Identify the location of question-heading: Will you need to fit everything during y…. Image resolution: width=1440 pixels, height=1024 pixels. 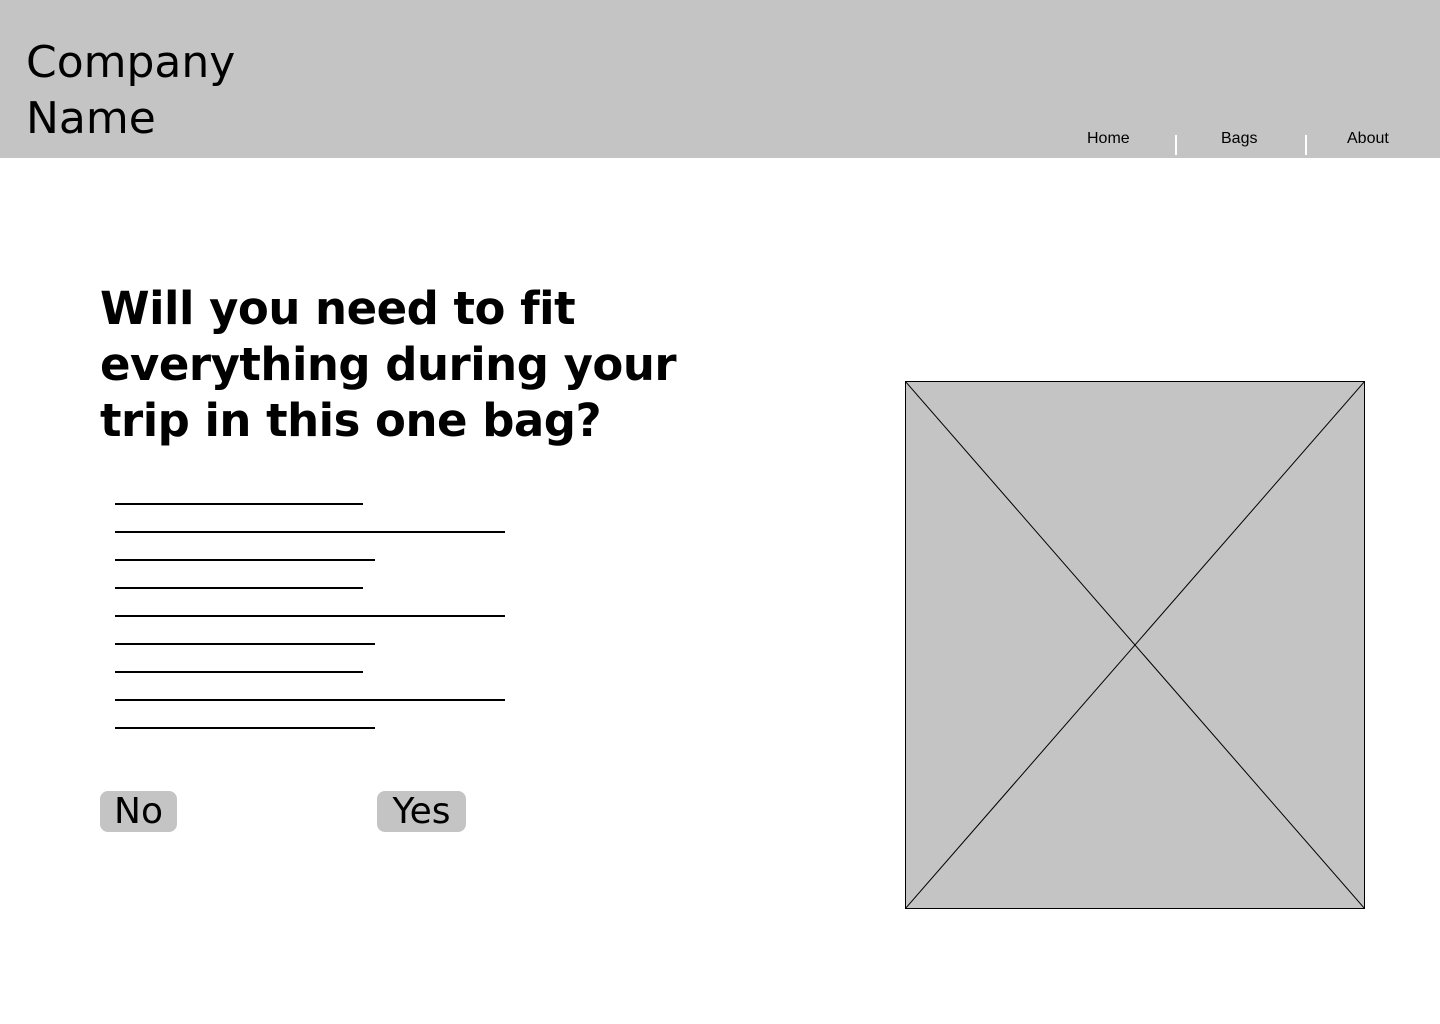
(388, 364).